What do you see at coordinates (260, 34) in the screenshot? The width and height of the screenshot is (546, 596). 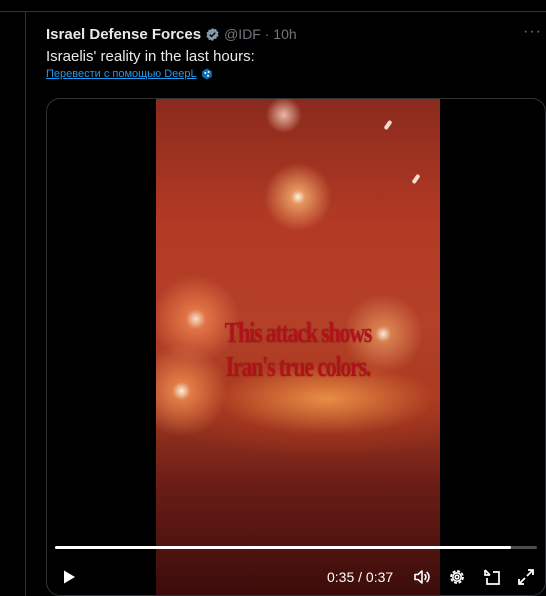 I see `handle-and-time: @IDF · 10h` at bounding box center [260, 34].